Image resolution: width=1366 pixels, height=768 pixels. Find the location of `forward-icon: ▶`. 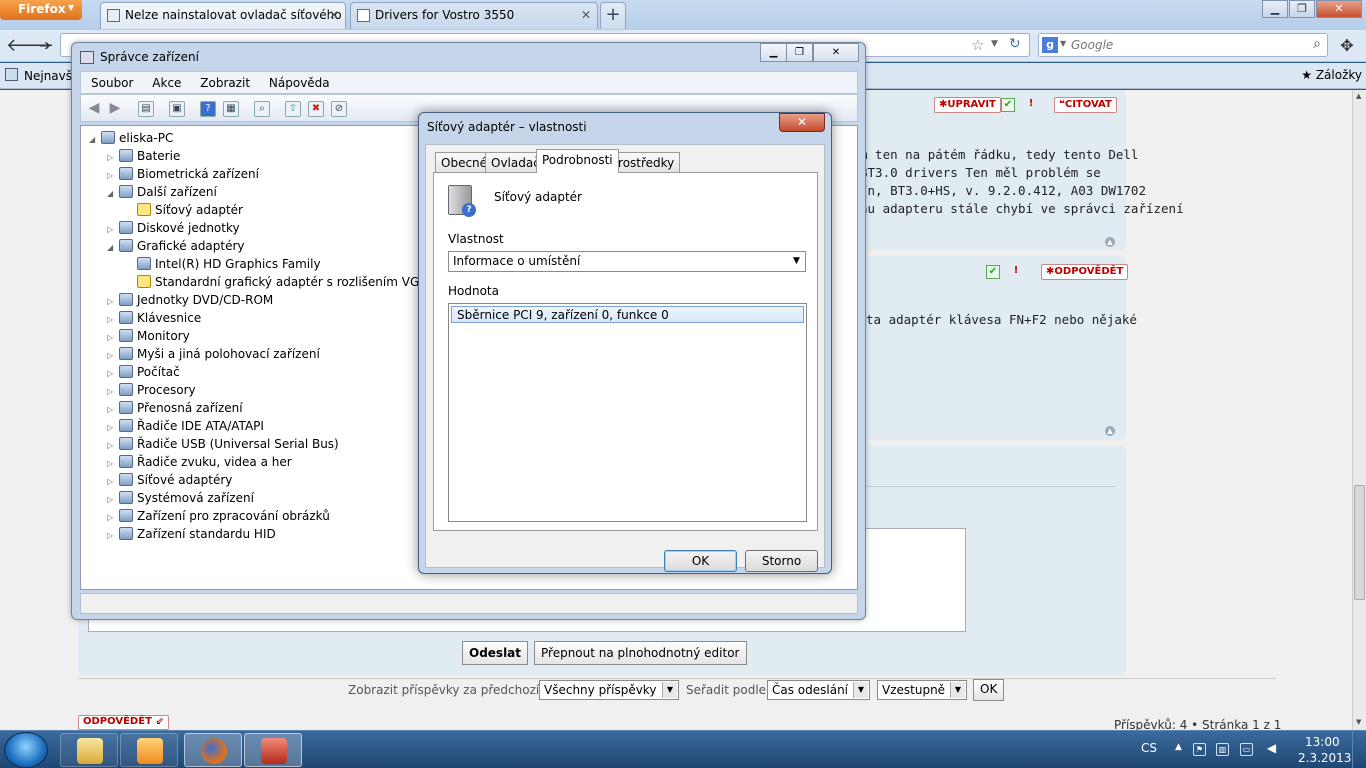

forward-icon: ▶ is located at coordinates (115, 109).